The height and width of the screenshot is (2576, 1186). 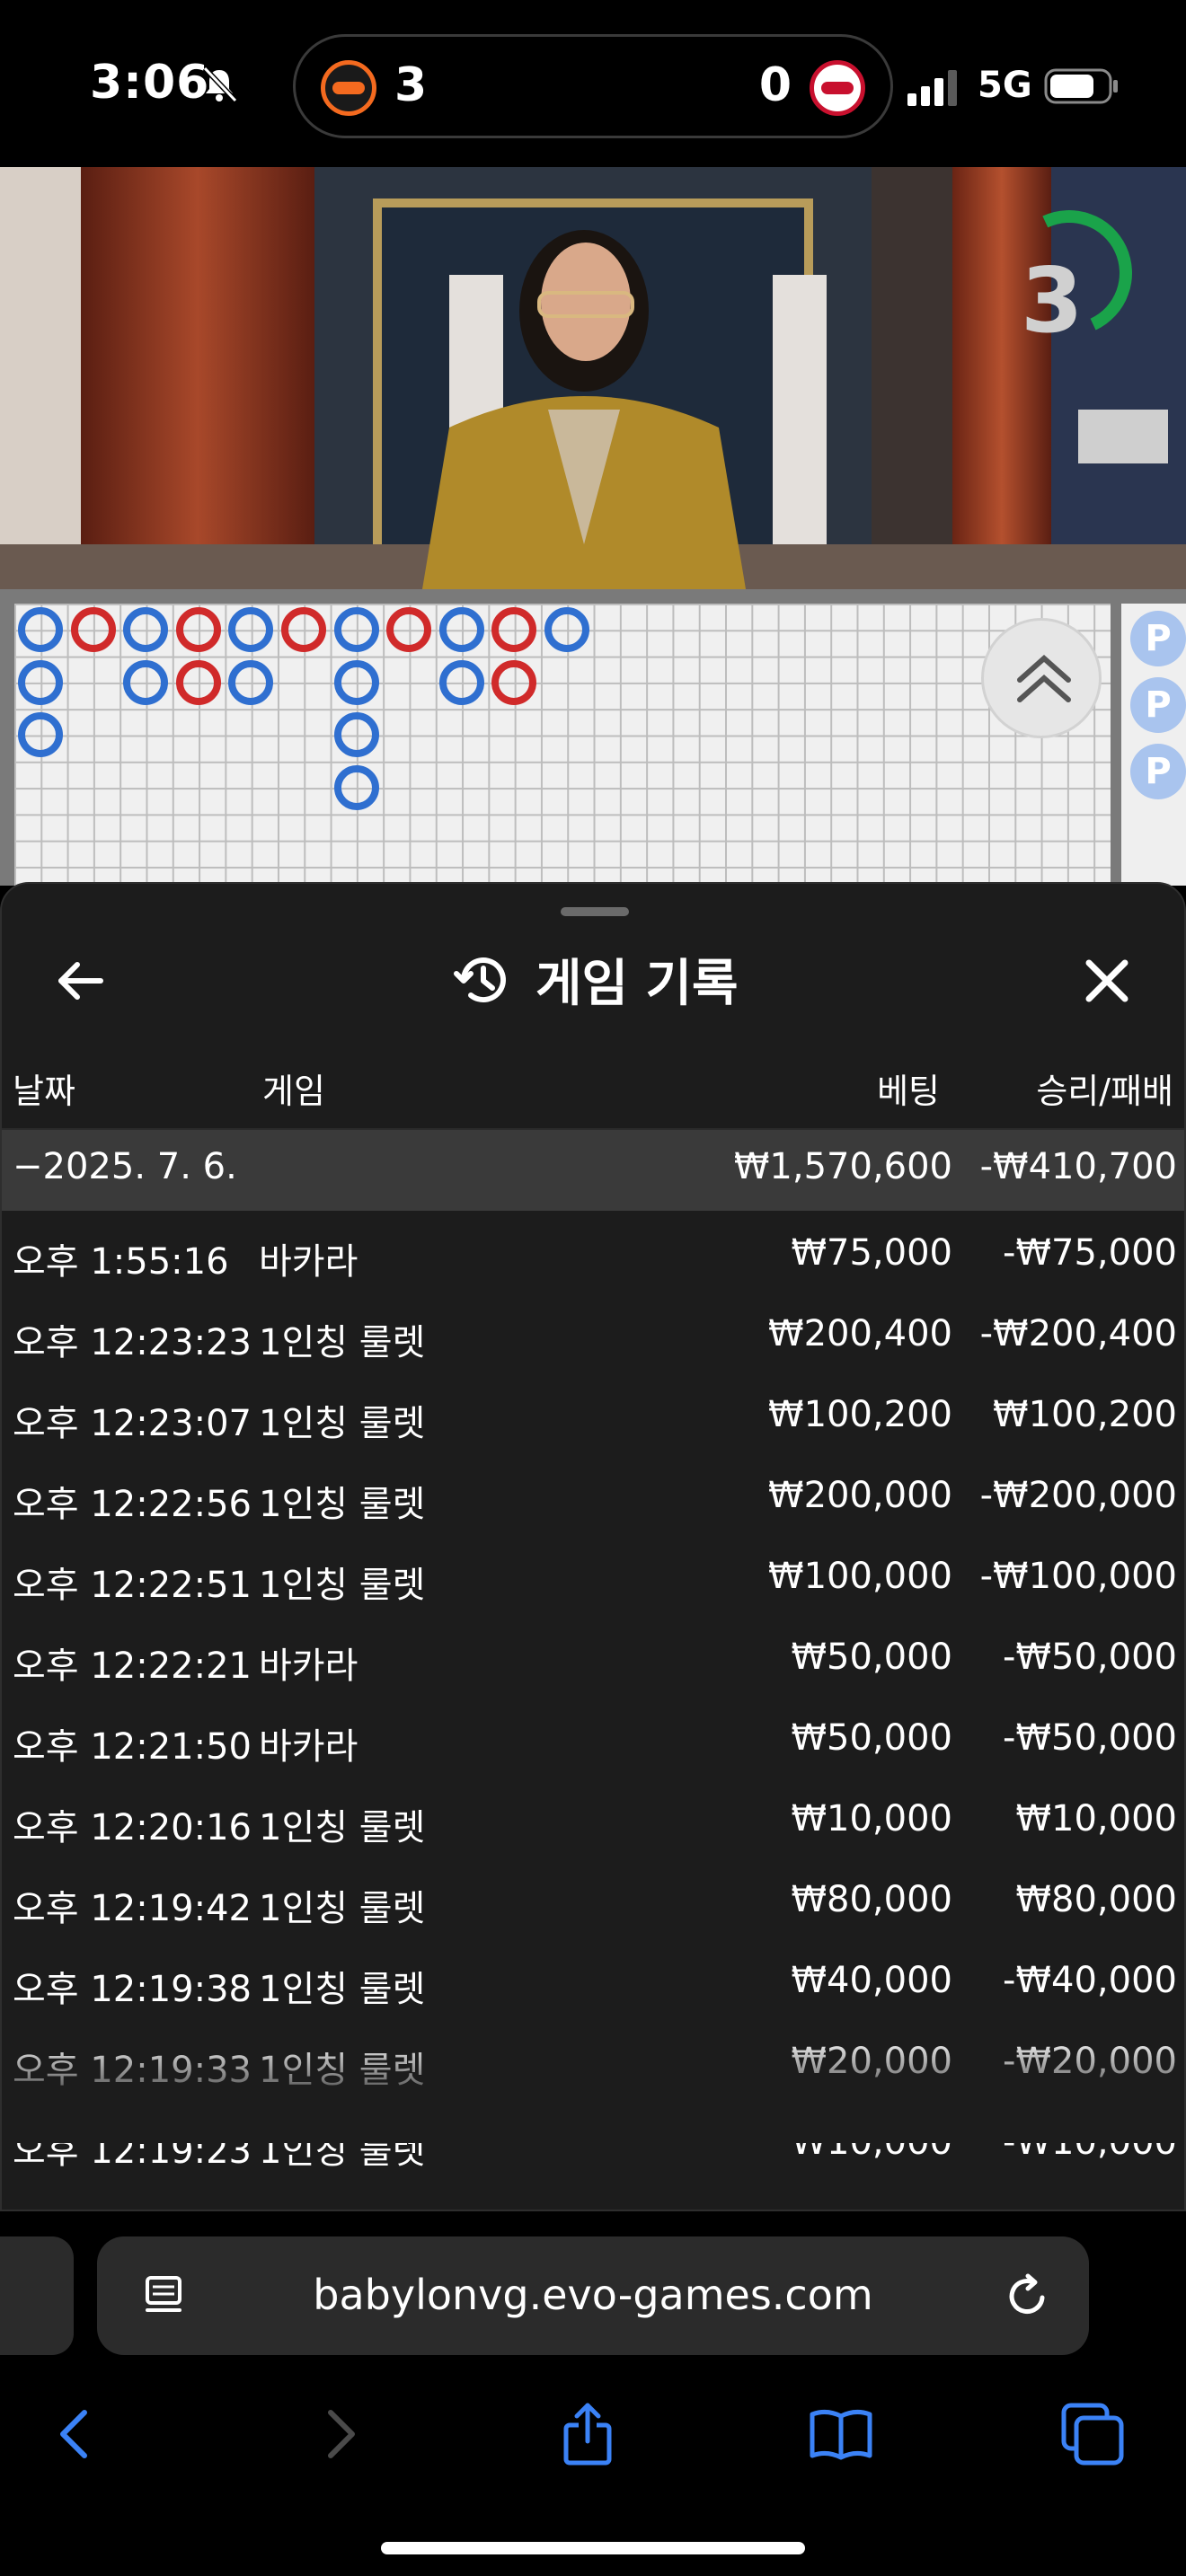 I want to click on back-arrow-icon, so click(x=81, y=981).